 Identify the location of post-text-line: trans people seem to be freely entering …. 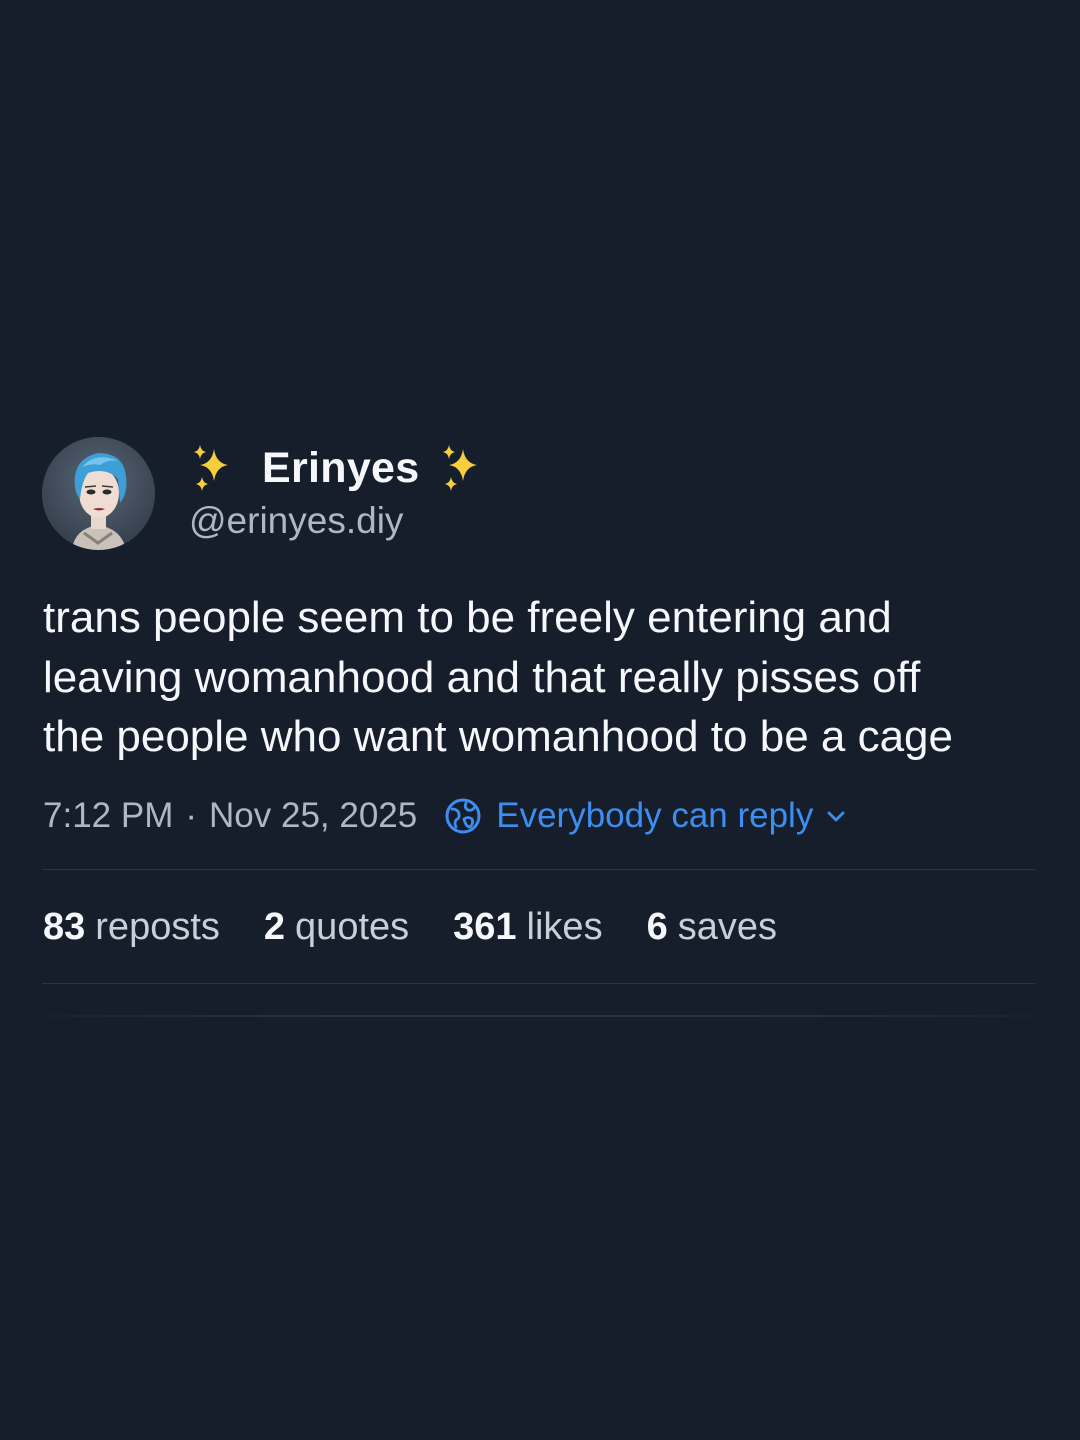
(467, 617).